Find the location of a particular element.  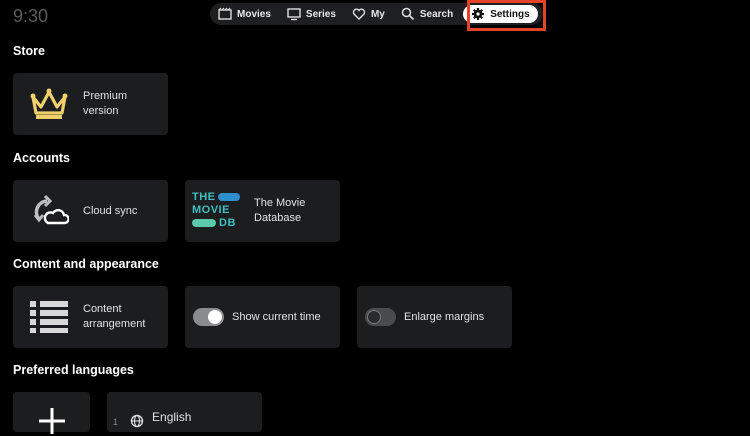

section-title-content: Content and appearance is located at coordinates (86, 264).